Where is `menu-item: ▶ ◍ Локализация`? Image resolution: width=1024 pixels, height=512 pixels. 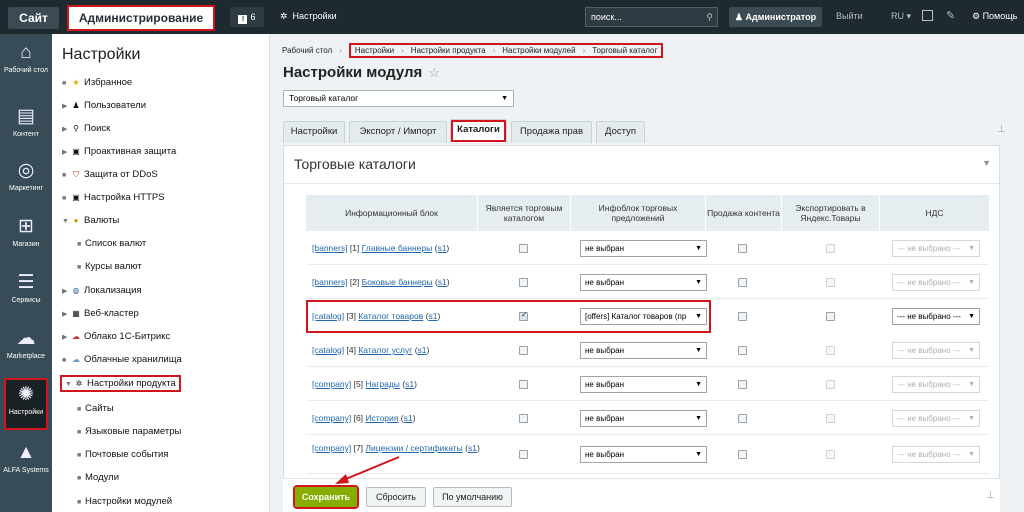 menu-item: ▶ ◍ Локализация is located at coordinates (102, 291).